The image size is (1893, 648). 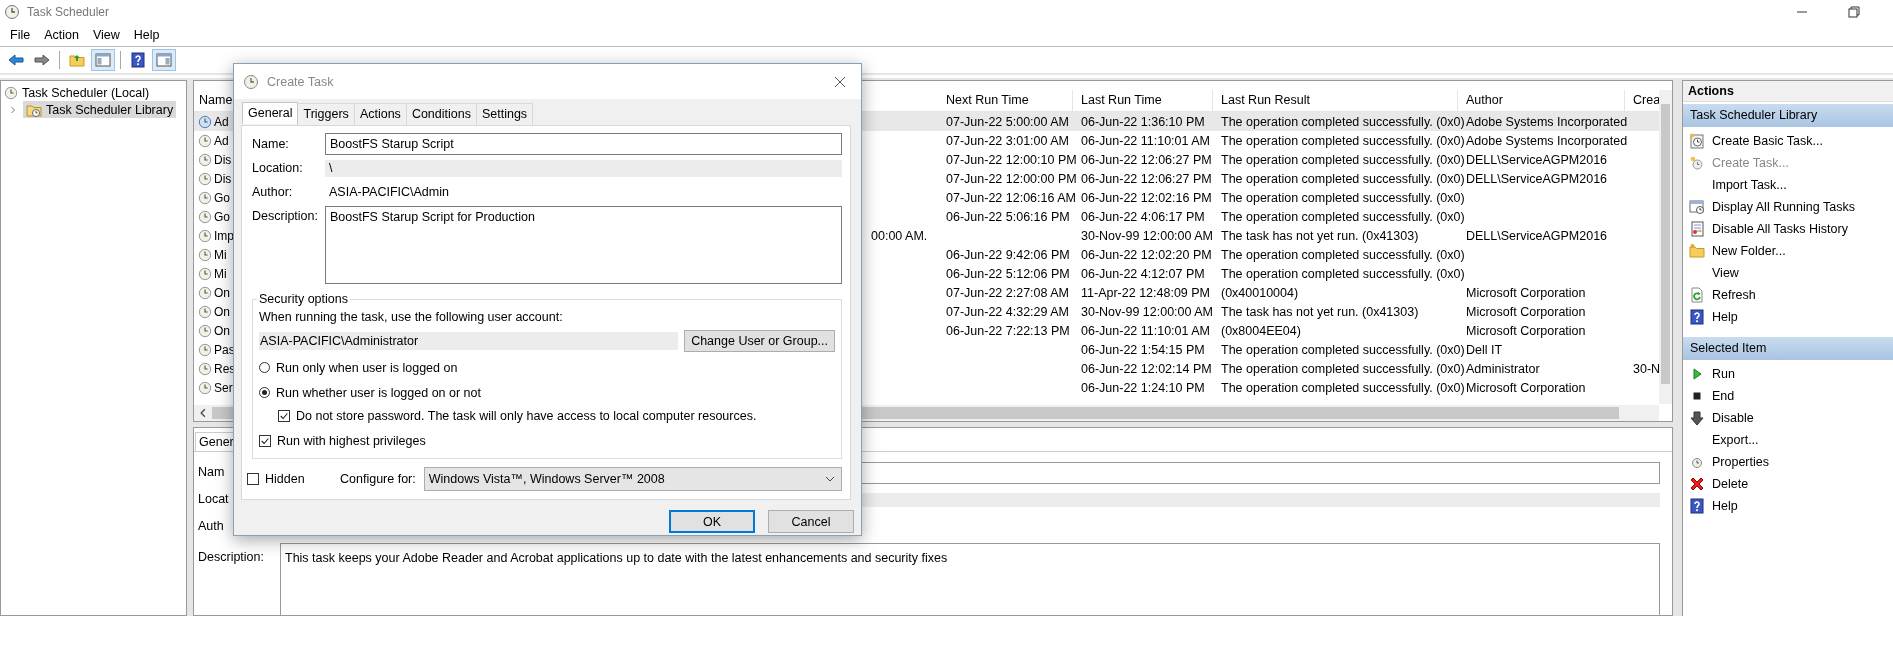 What do you see at coordinates (388, 192) in the screenshot?
I see `author-value: ASIA-PACIFIC\Admin` at bounding box center [388, 192].